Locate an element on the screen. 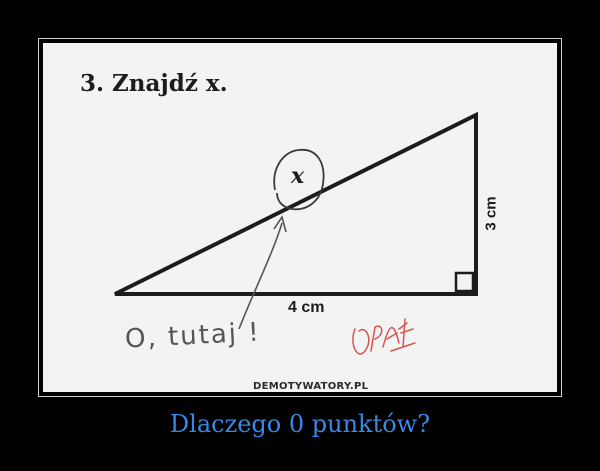  right-angle-marker is located at coordinates (464, 282).